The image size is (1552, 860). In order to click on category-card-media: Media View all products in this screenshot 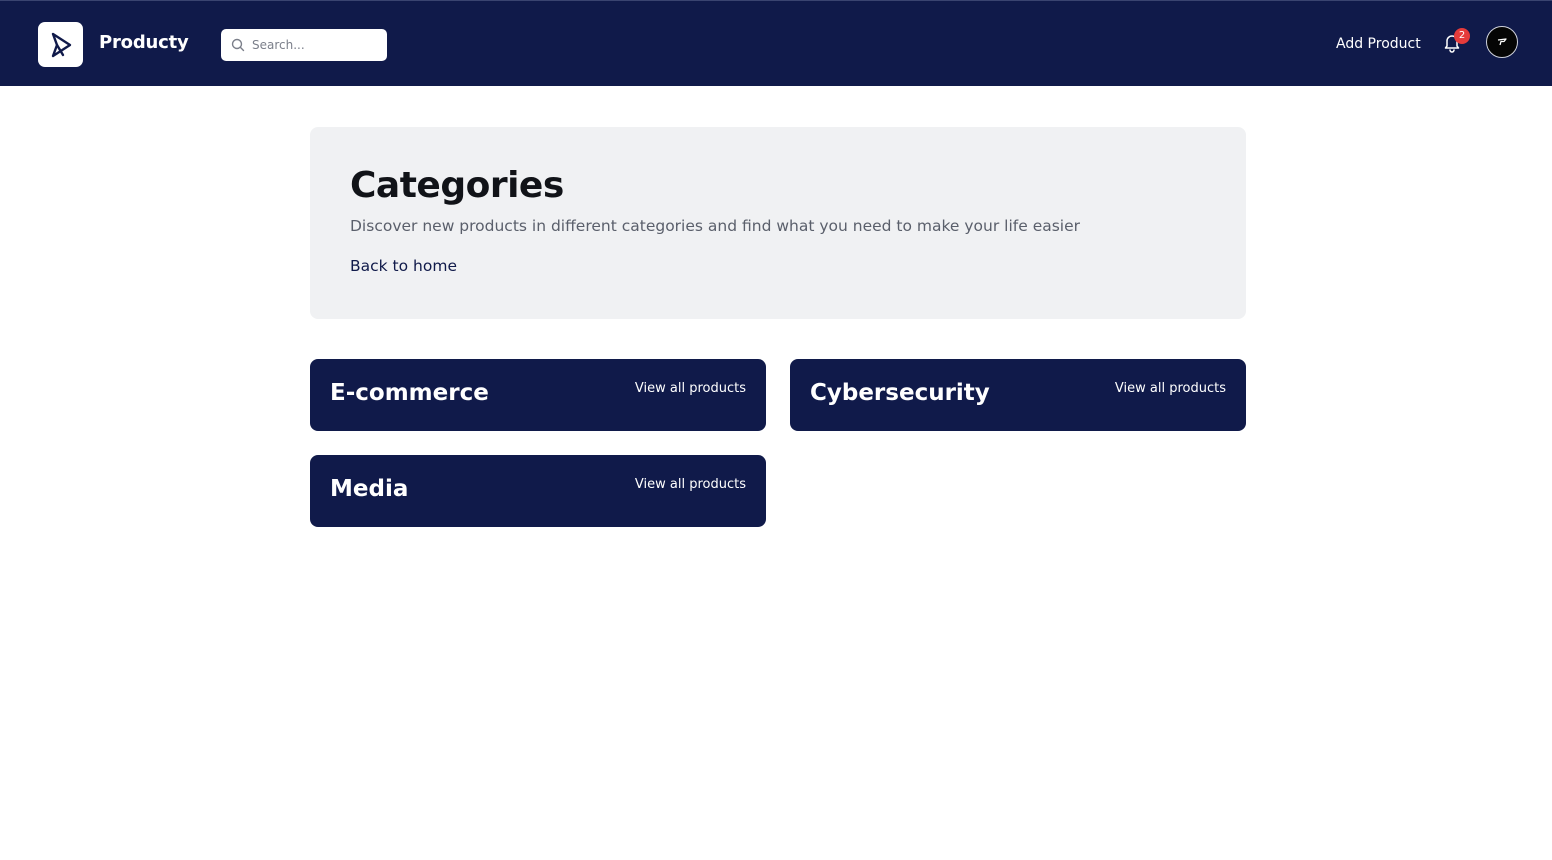, I will do `click(538, 491)`.